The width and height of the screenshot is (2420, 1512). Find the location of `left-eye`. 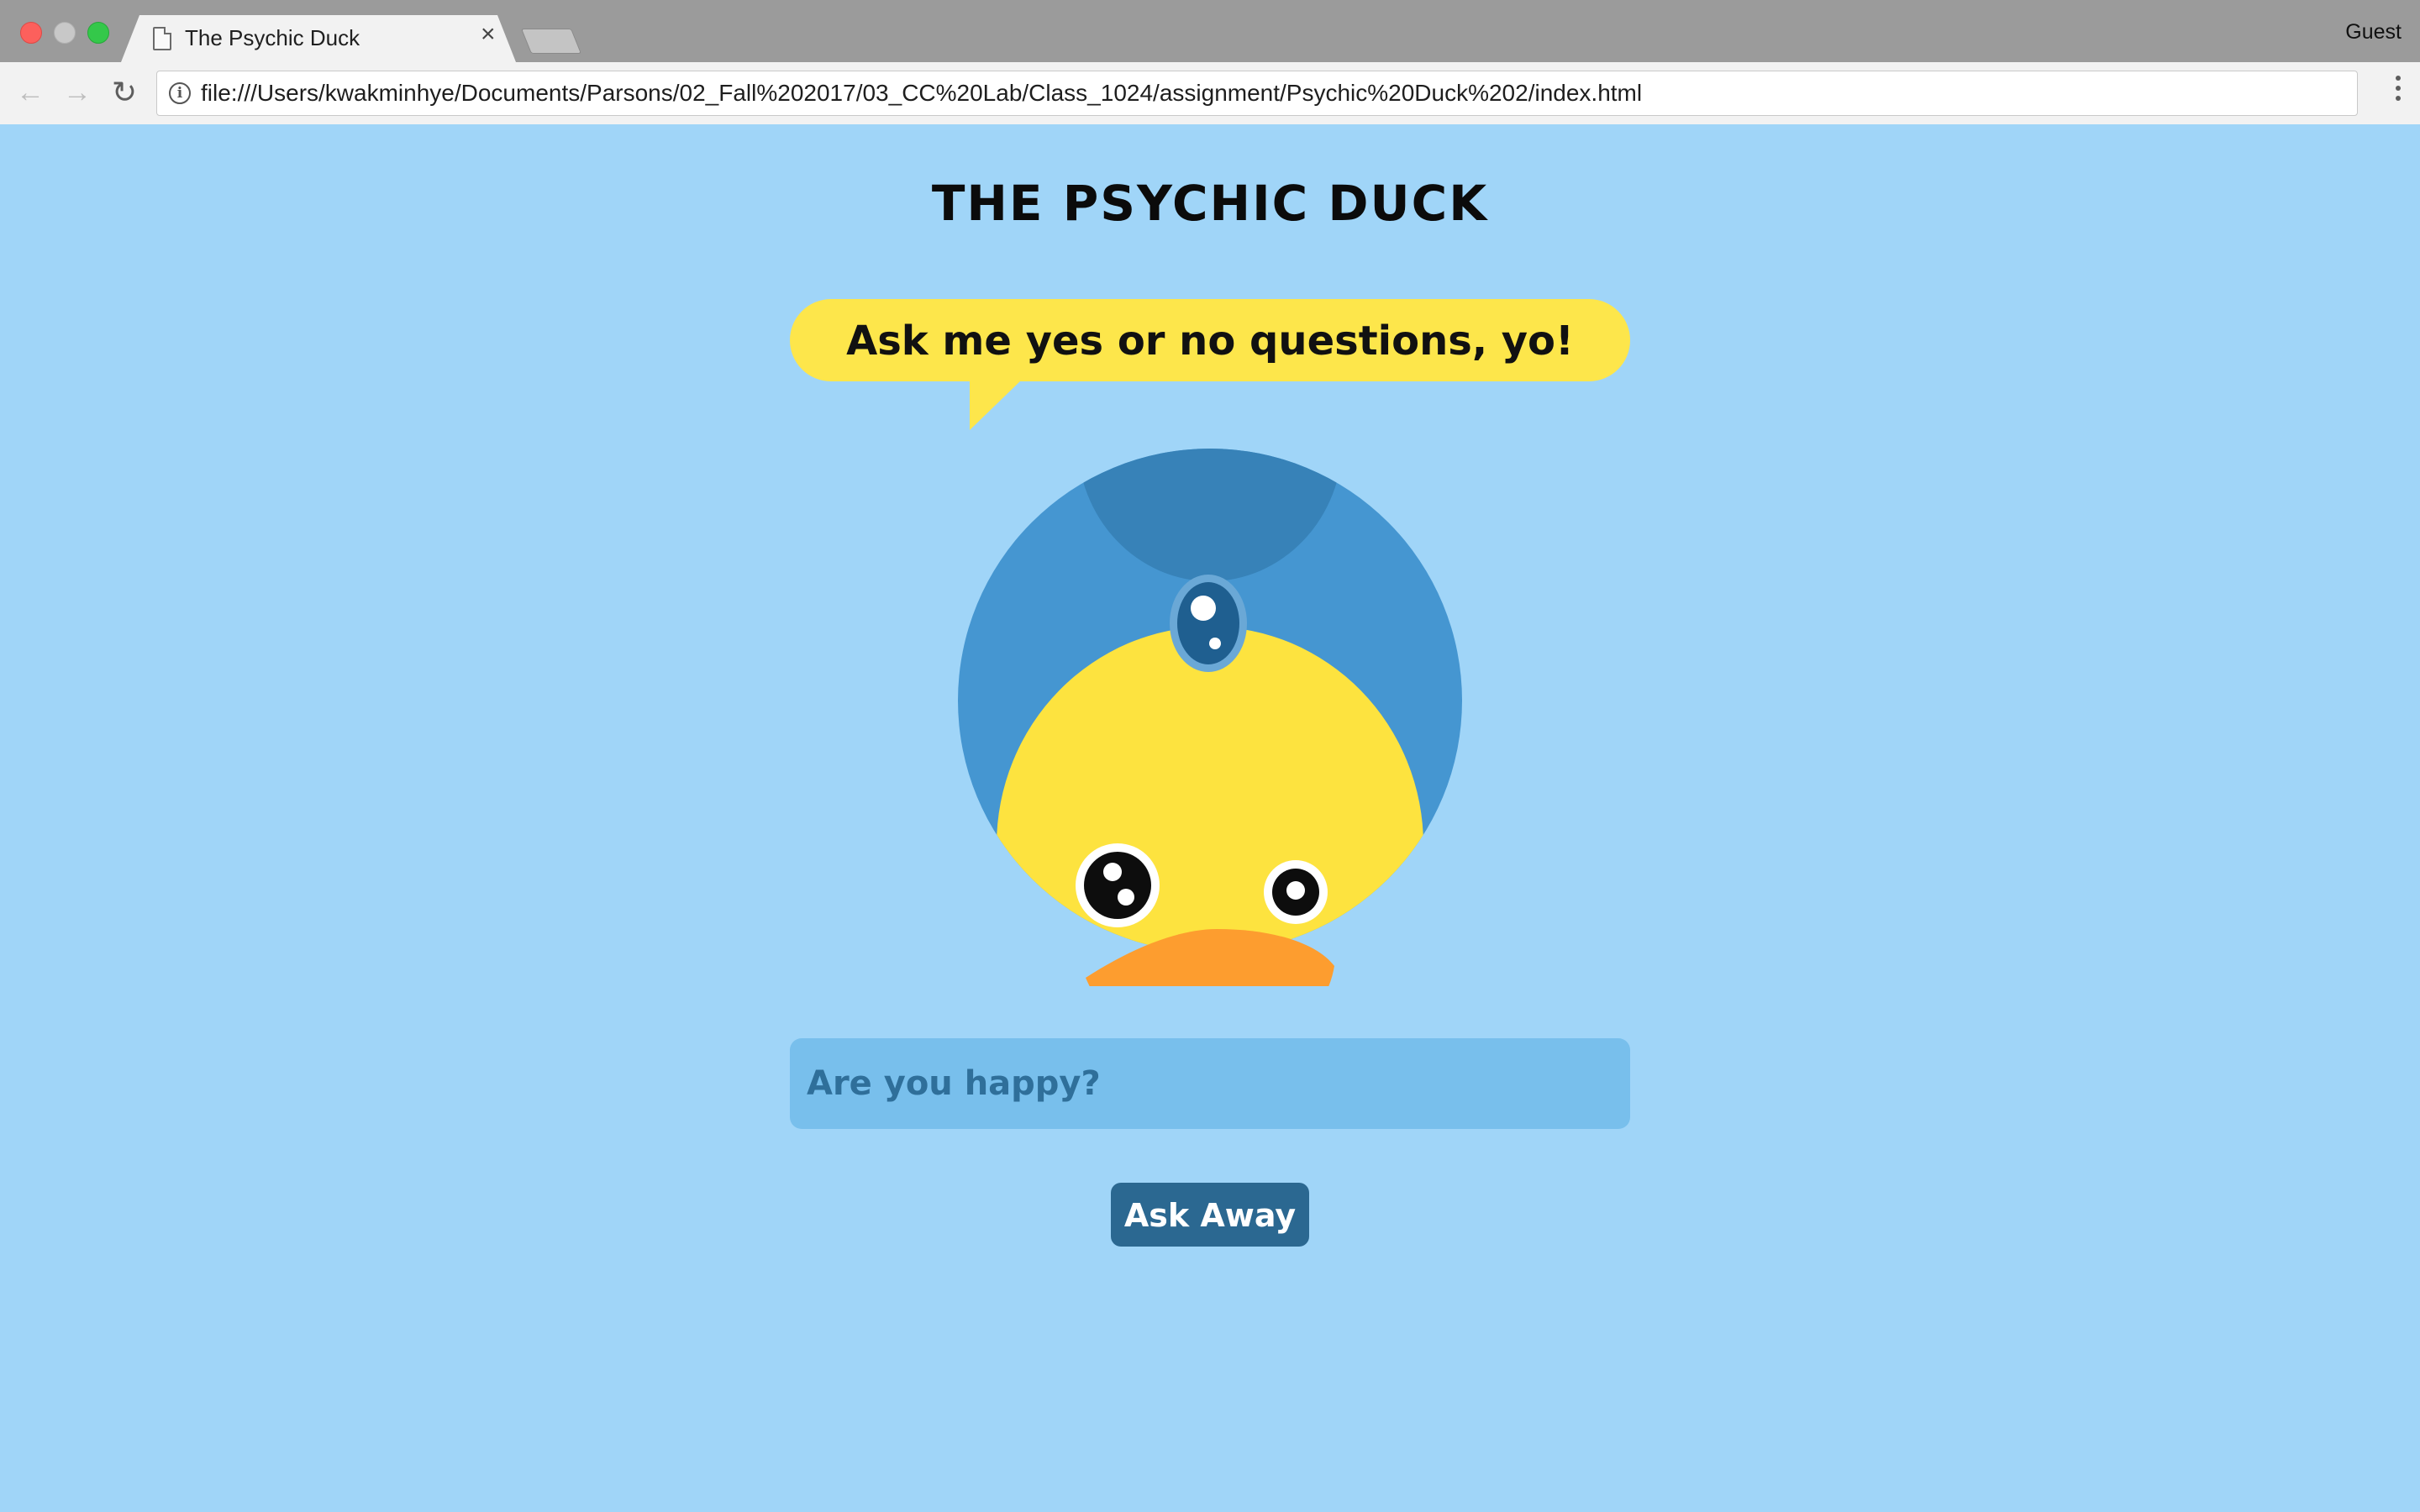

left-eye is located at coordinates (1118, 885).